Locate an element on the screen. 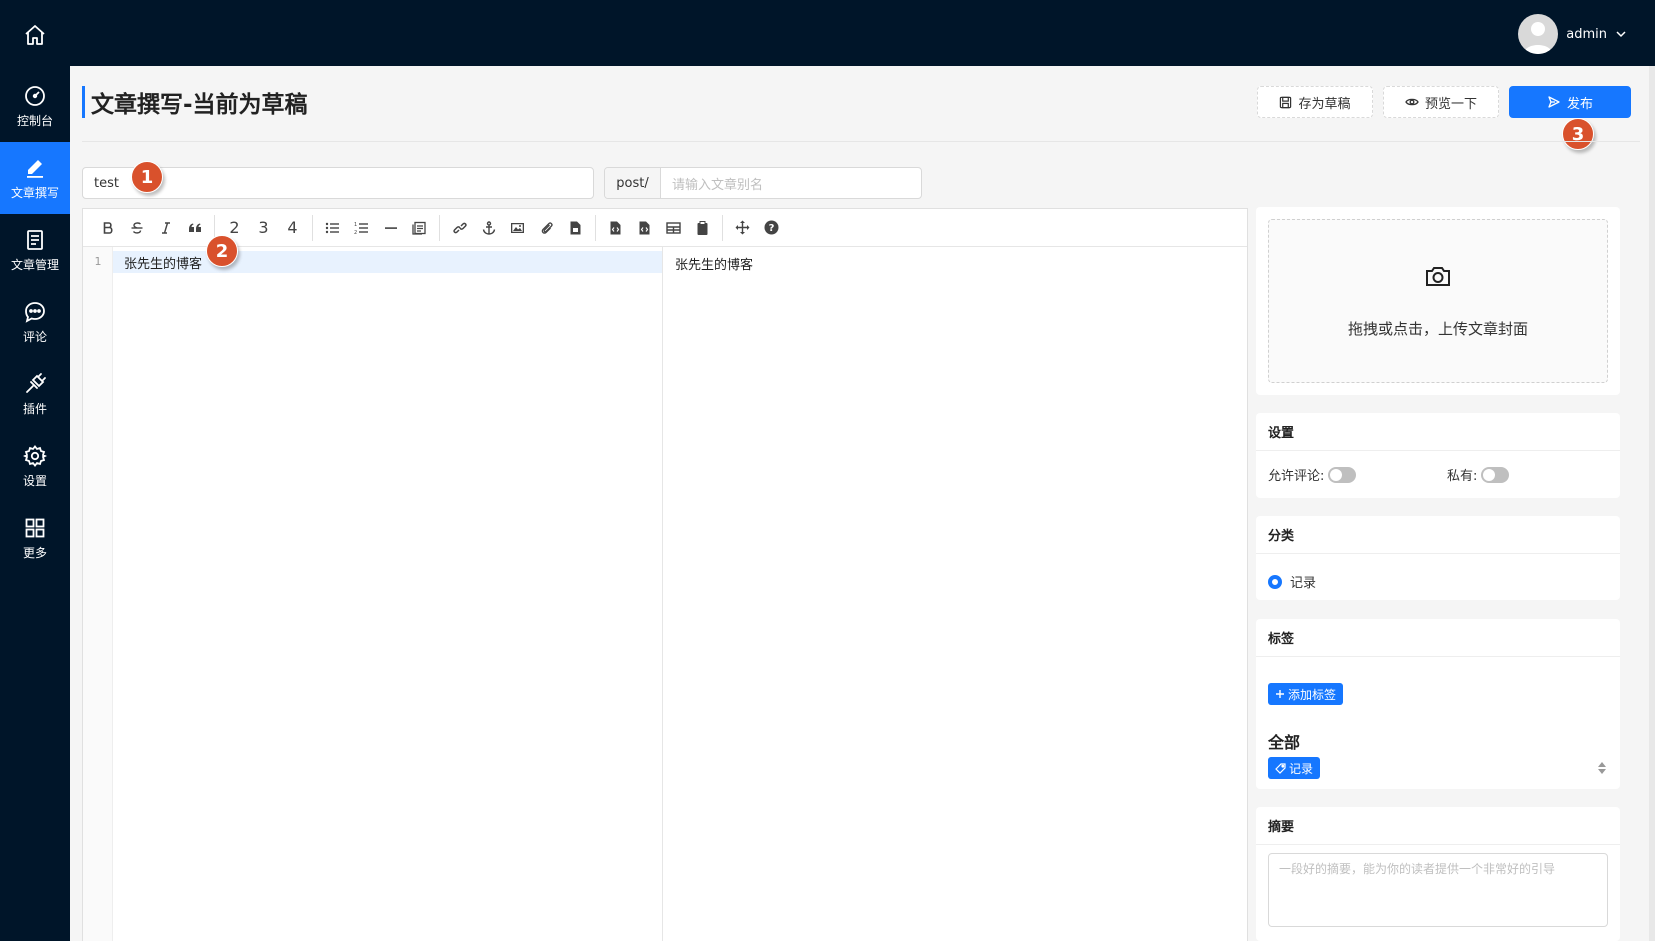 Image resolution: width=1655 pixels, height=941 pixels. anchor-icon is located at coordinates (488, 227).